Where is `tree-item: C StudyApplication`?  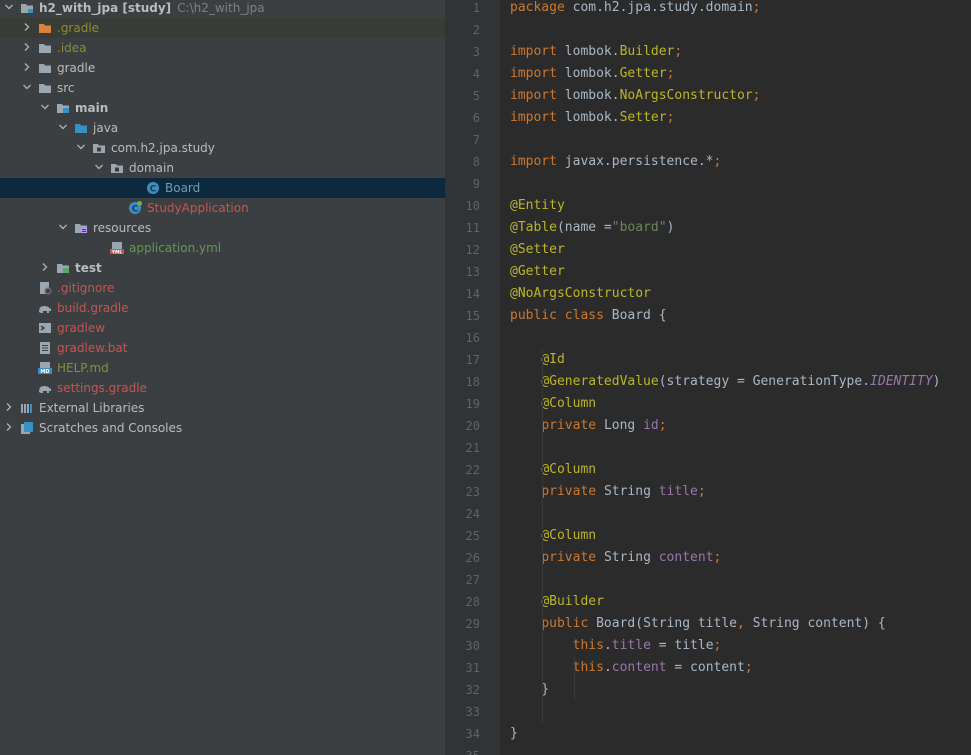 tree-item: C StudyApplication is located at coordinates (222, 208).